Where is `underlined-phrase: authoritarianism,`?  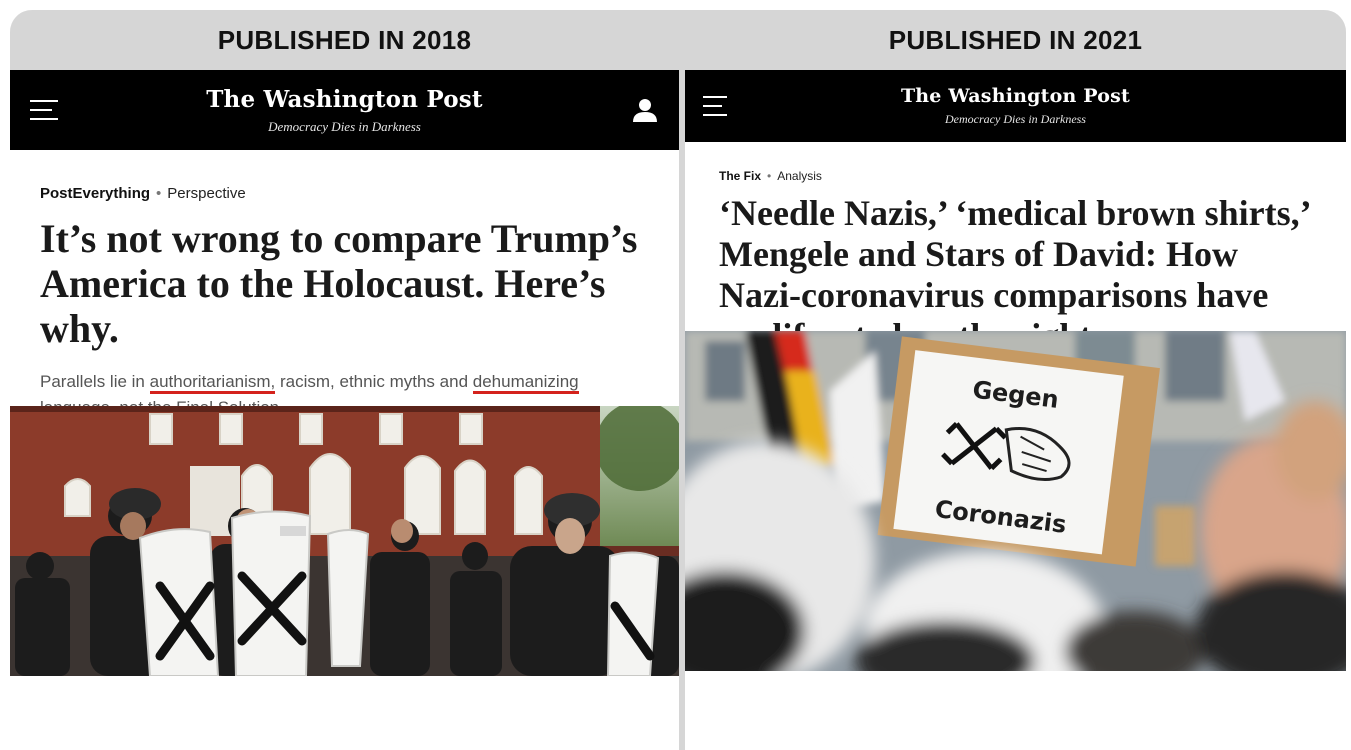 underlined-phrase: authoritarianism, is located at coordinates (212, 383).